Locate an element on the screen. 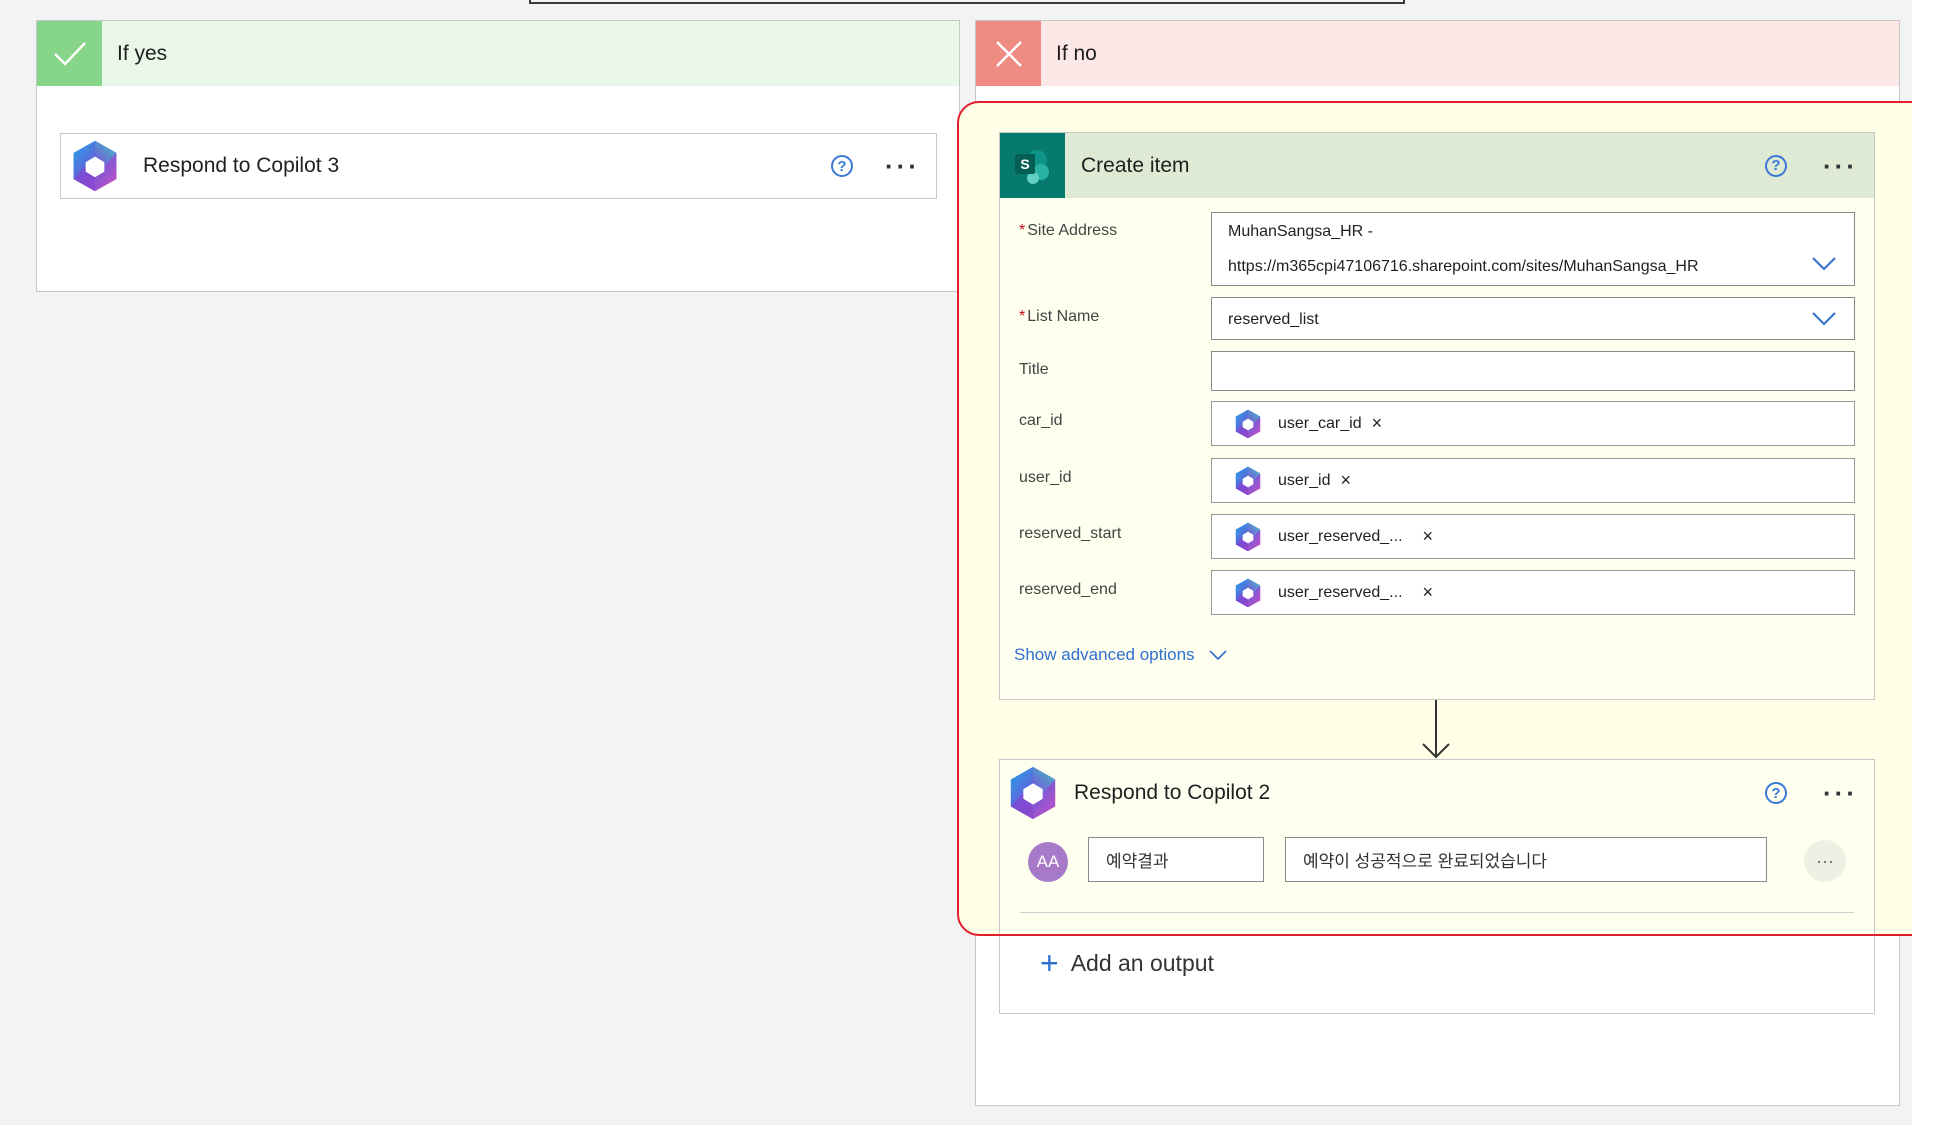 The width and height of the screenshot is (1953, 1125). page-edge is located at coordinates (1932, 562).